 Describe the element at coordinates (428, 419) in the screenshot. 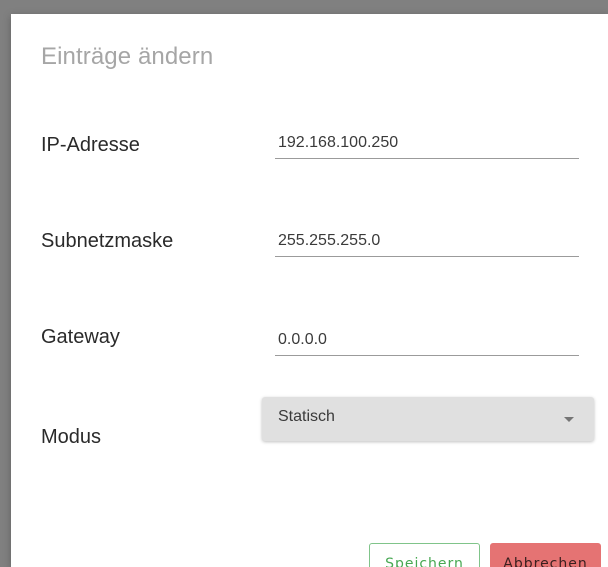

I see `mode-select: Statisch` at that location.